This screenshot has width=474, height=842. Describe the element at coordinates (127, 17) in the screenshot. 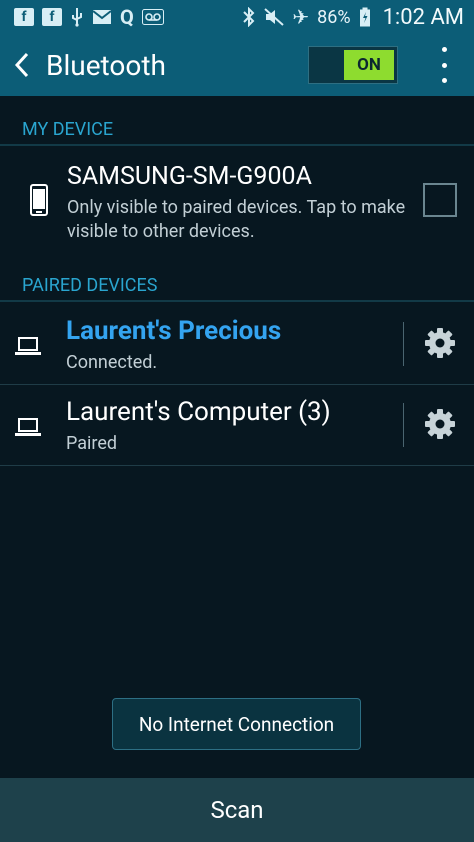

I see `quora-icon: Q` at that location.